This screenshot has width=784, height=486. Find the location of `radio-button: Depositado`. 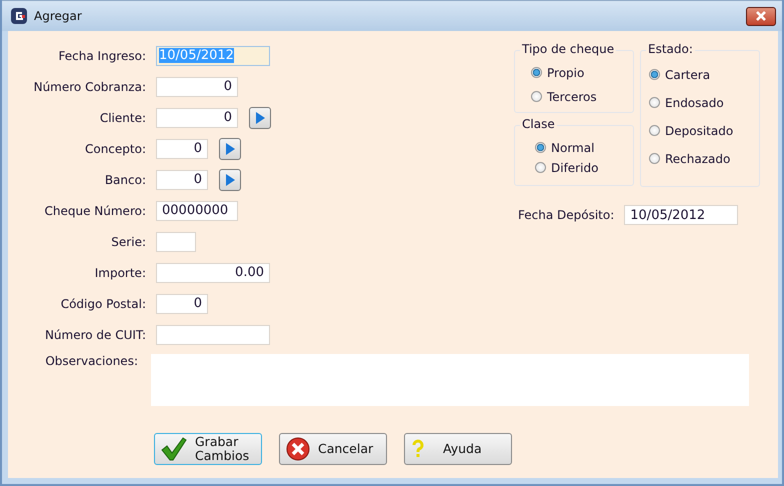

radio-button: Depositado is located at coordinates (704, 130).